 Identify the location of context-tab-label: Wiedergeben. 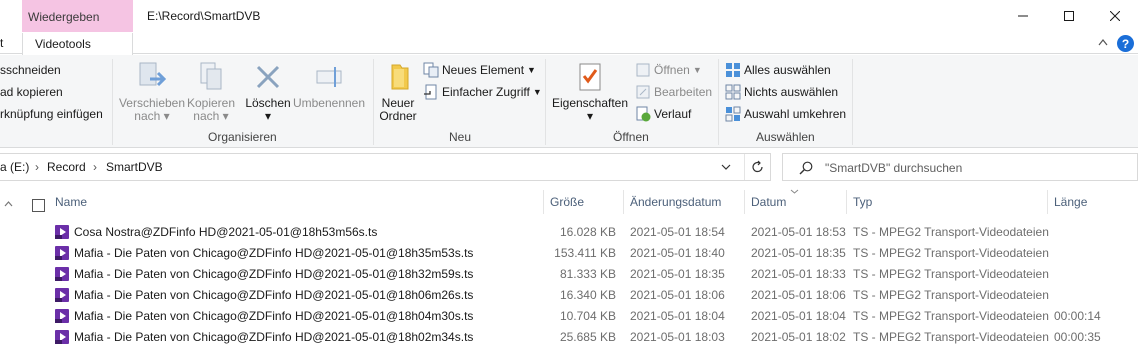
(64, 17).